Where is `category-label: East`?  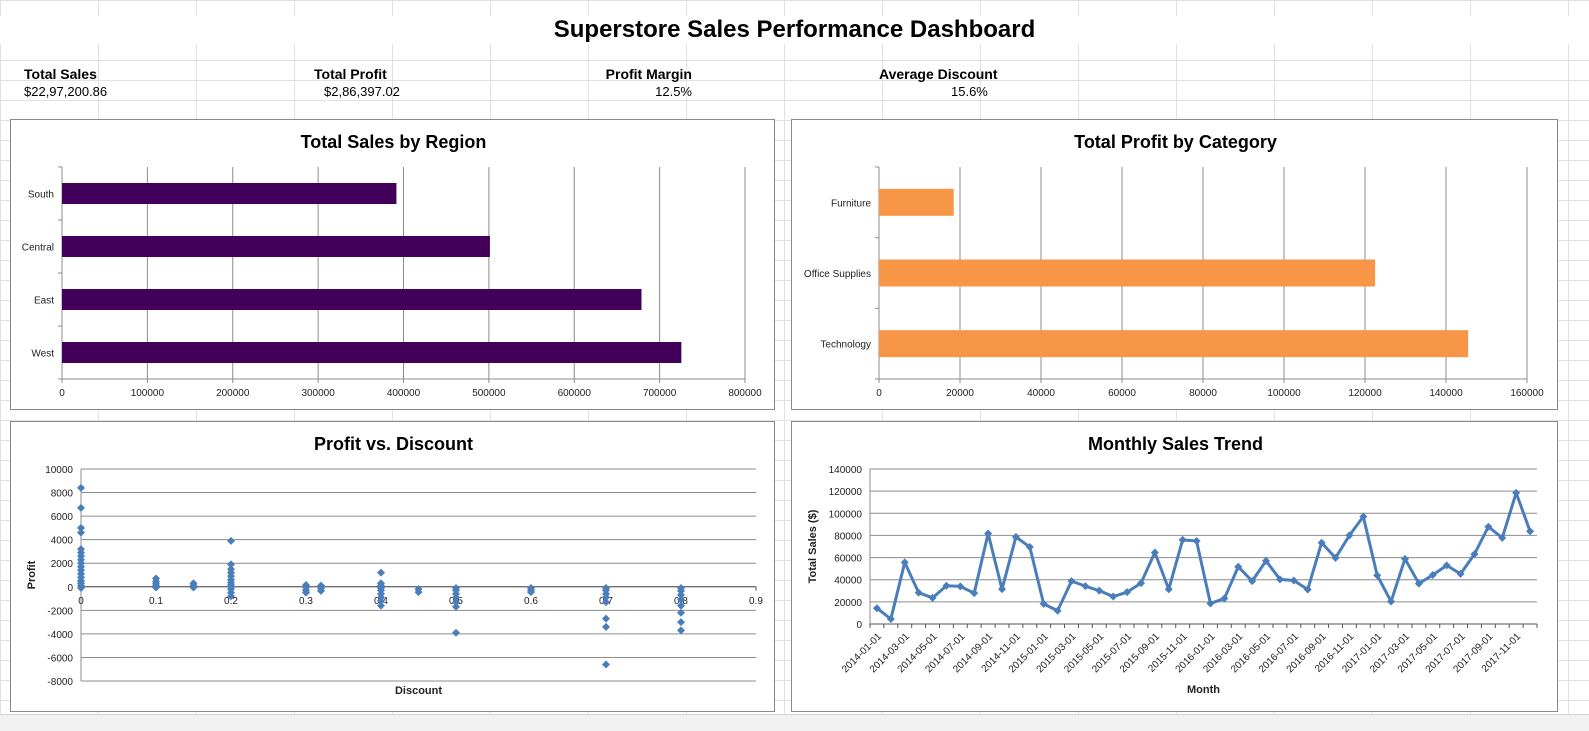 category-label: East is located at coordinates (44, 301).